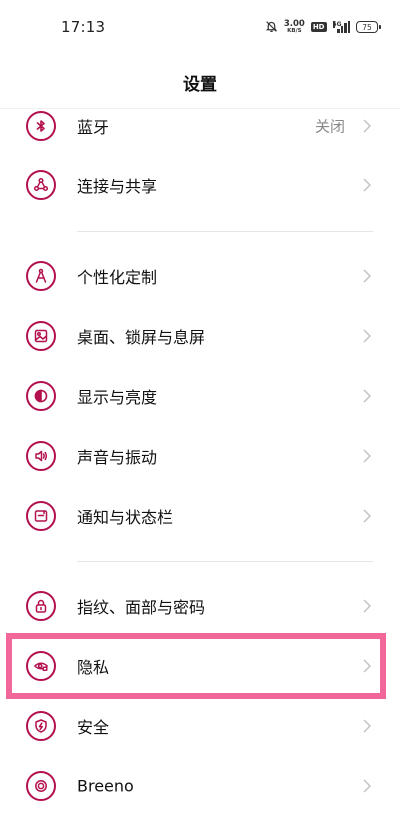  Describe the element at coordinates (117, 277) in the screenshot. I see `settings-item-label: 个性化定制` at that location.